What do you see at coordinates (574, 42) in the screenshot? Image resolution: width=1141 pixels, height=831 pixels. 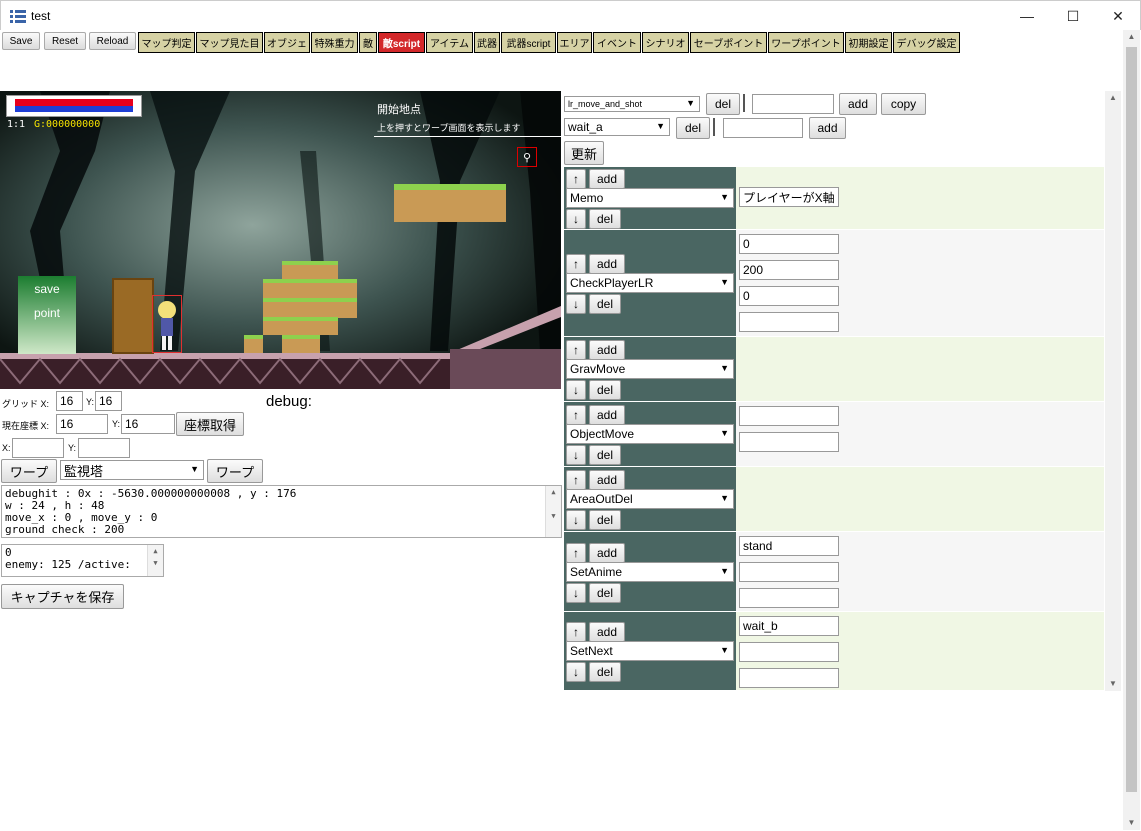 I see `tab-9: エリア` at bounding box center [574, 42].